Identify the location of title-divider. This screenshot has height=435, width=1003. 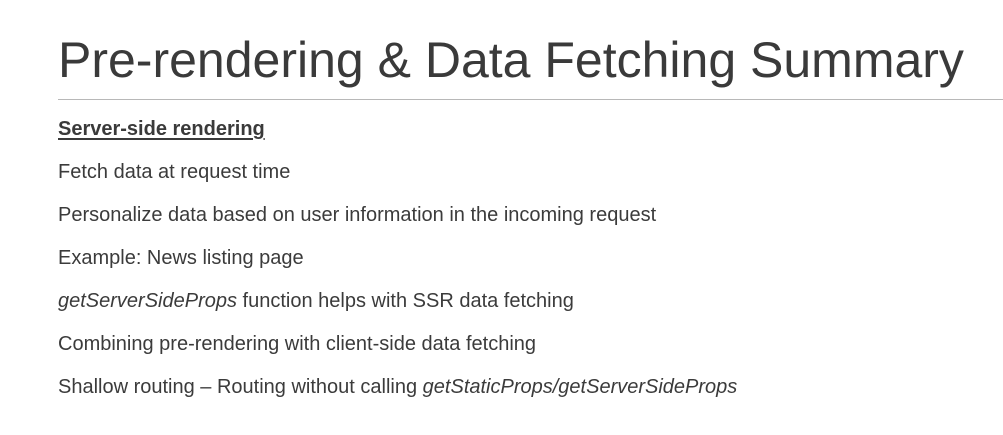
(530, 99).